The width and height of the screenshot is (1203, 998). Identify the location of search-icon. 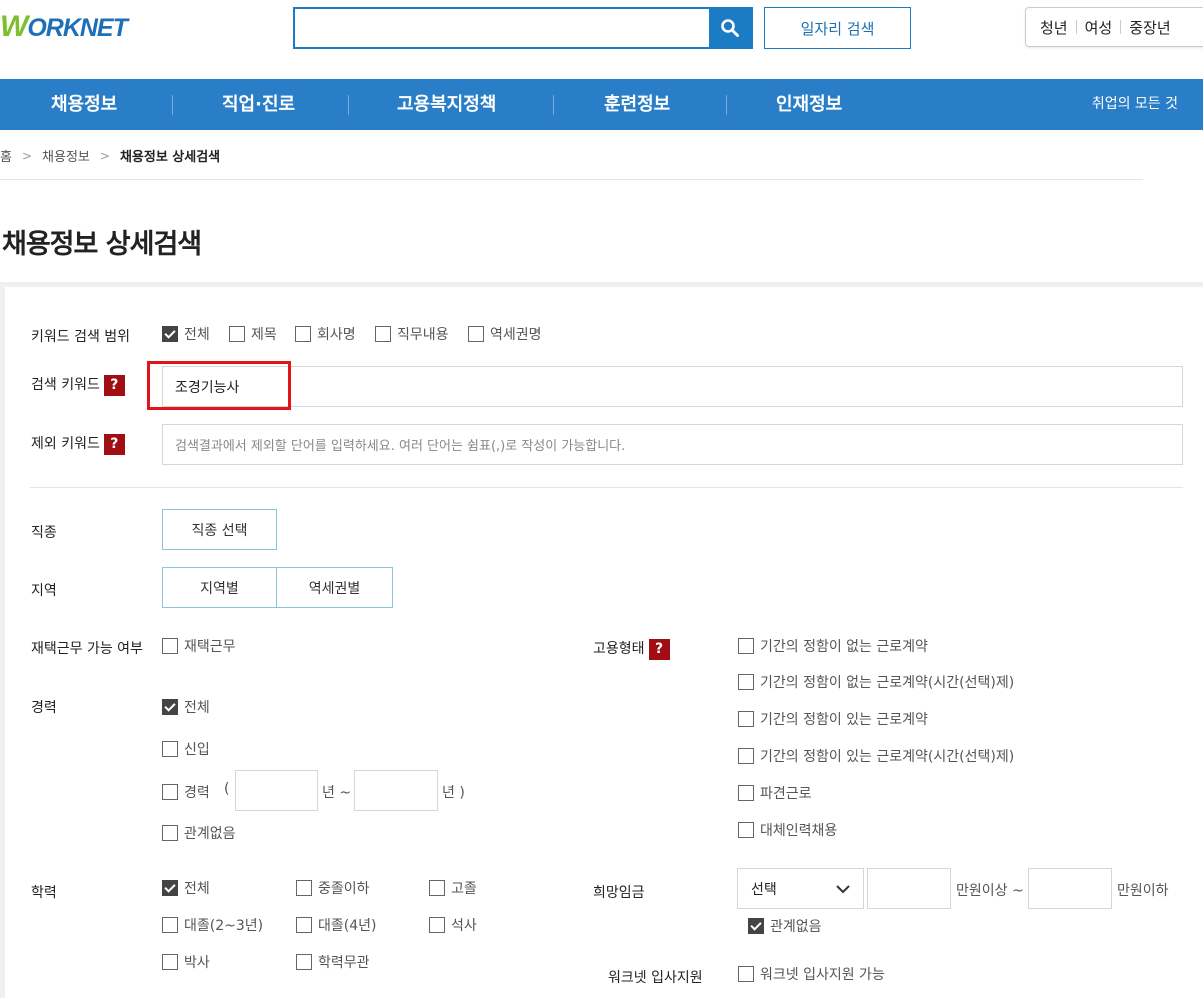
(730, 28).